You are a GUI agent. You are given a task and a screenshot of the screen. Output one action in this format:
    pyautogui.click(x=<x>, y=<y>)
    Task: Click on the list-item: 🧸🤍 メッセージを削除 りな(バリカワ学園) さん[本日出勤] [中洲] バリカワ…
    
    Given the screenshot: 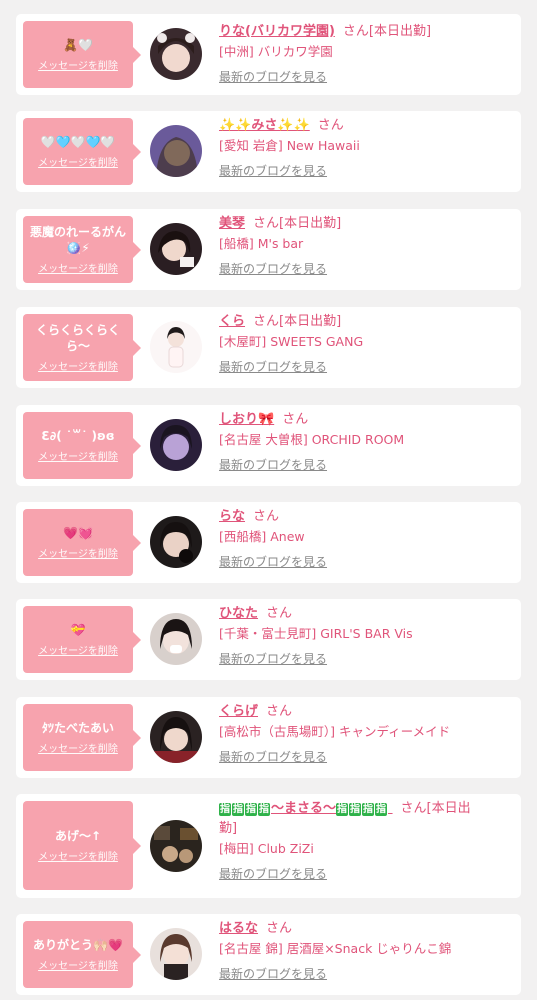 What is the action you would take?
    pyautogui.click(x=268, y=54)
    